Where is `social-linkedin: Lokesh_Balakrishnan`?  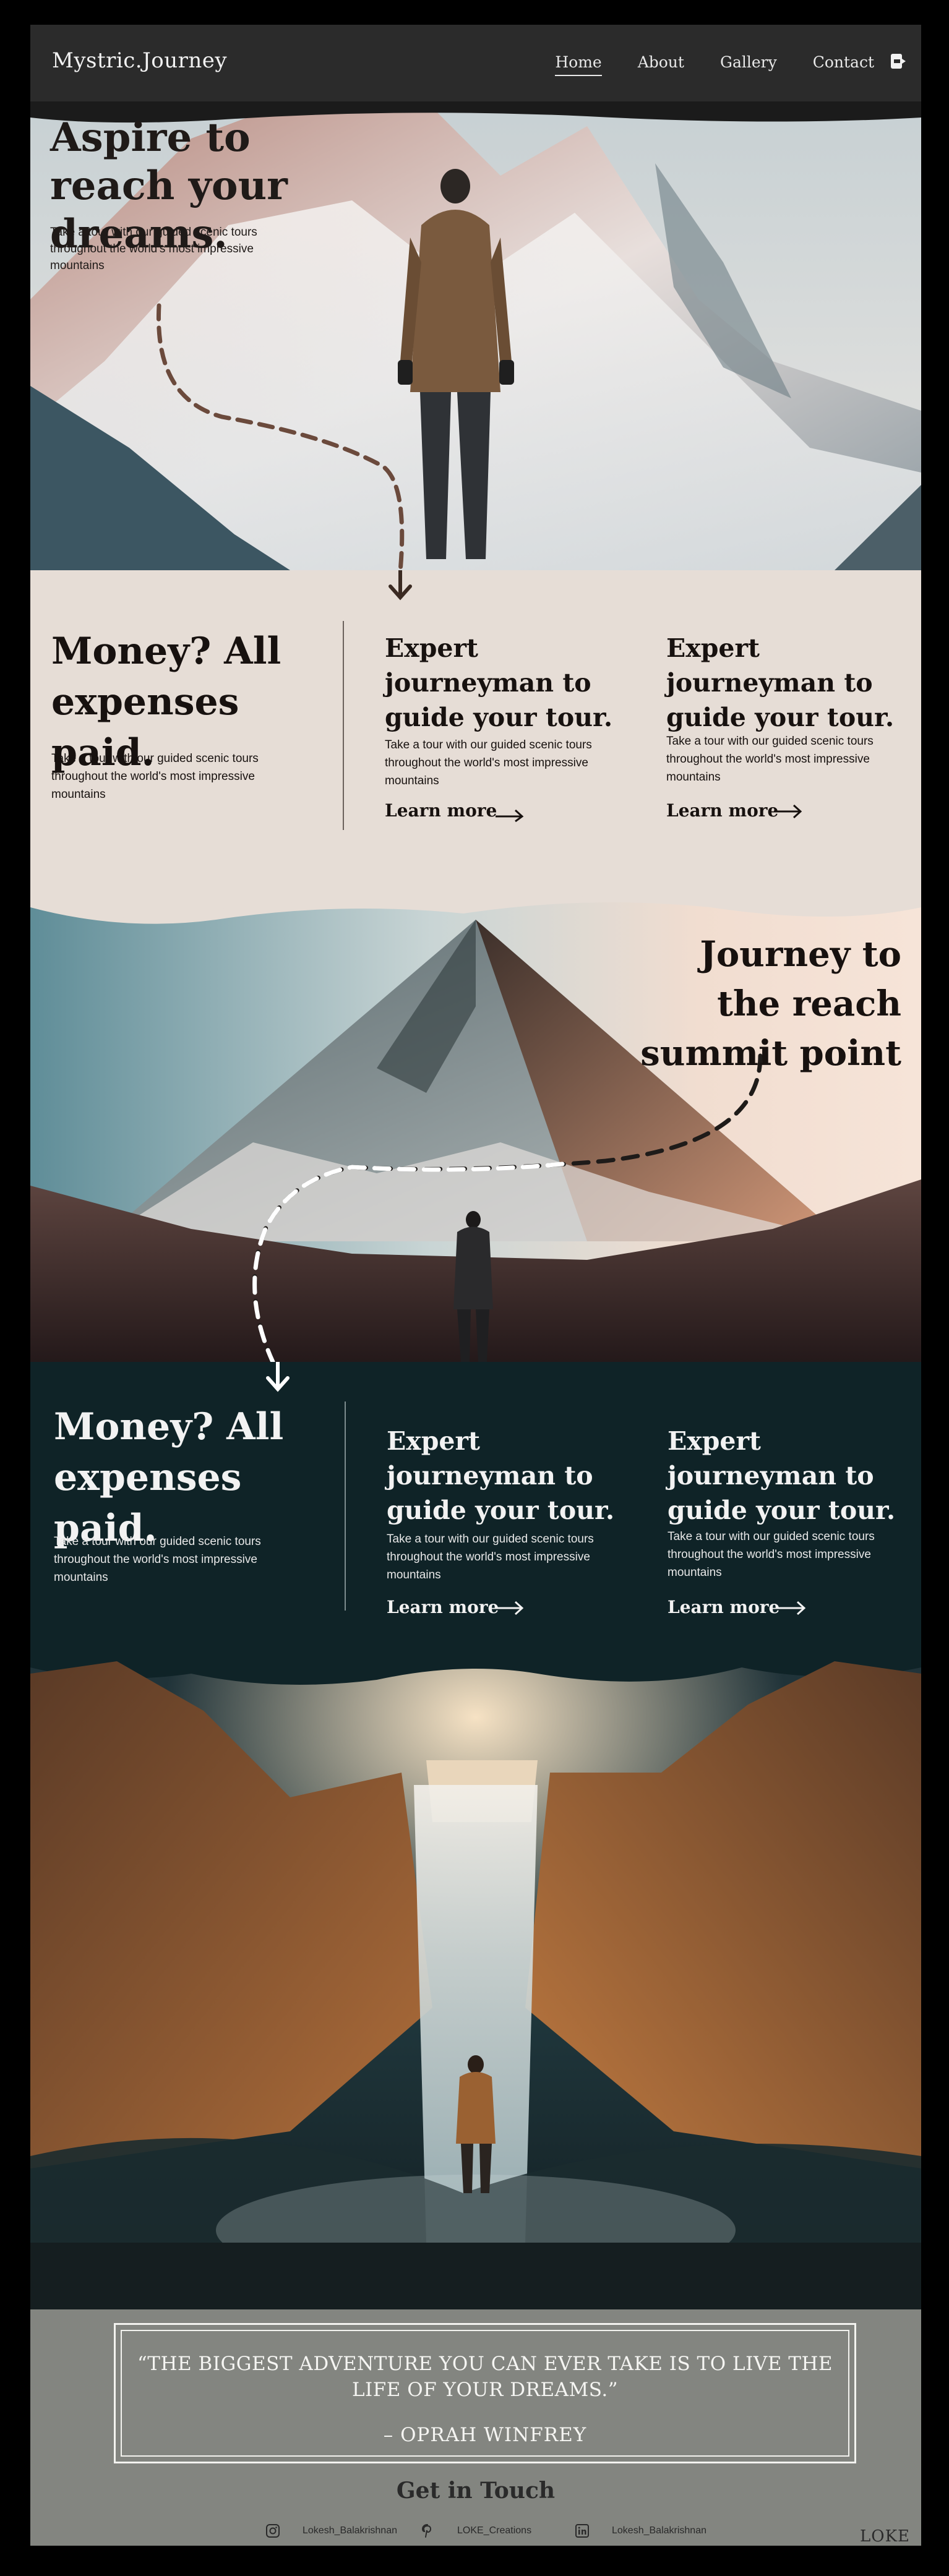 social-linkedin: Lokesh_Balakrishnan is located at coordinates (640, 2530).